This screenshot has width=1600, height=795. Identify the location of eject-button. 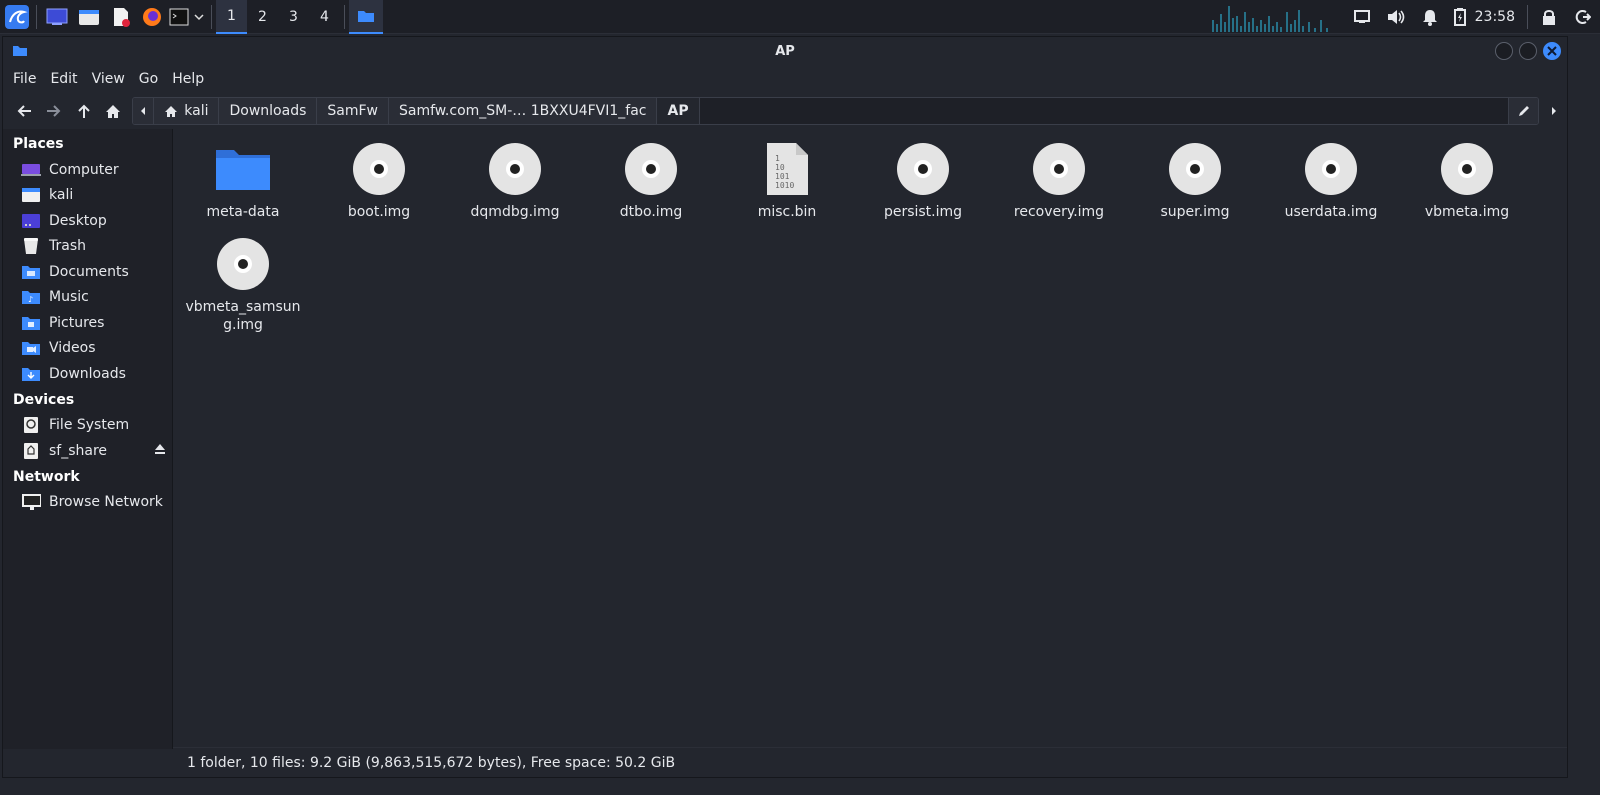
(160, 451).